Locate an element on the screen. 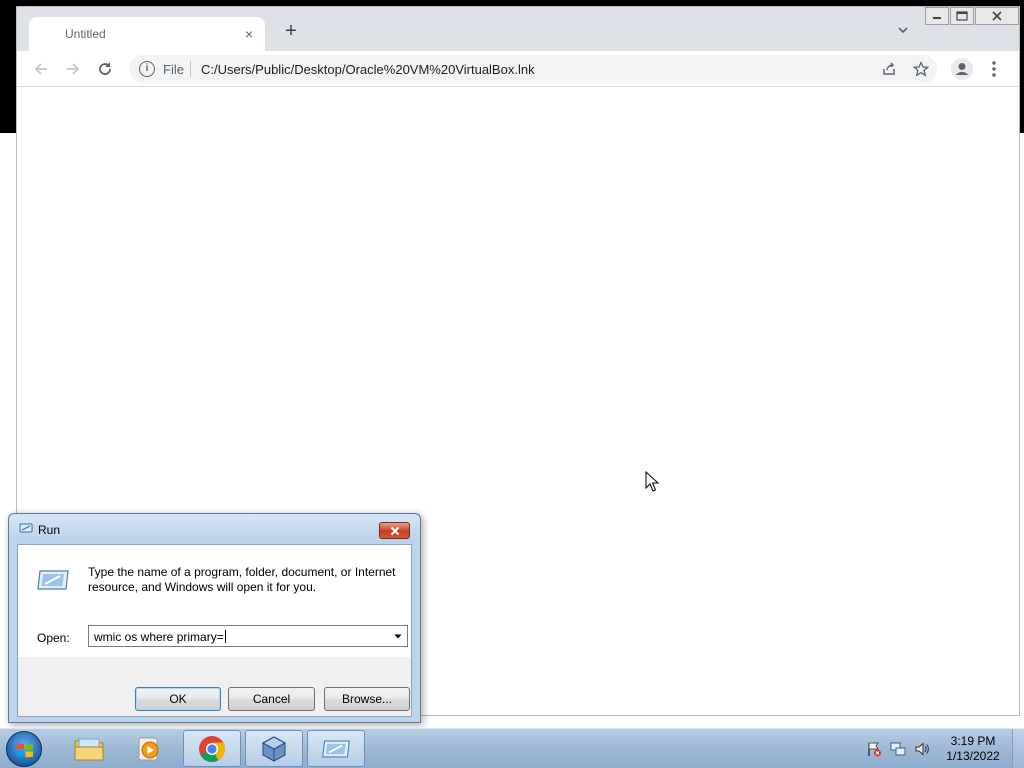 This screenshot has width=1024, height=768. share-icon is located at coordinates (889, 69).